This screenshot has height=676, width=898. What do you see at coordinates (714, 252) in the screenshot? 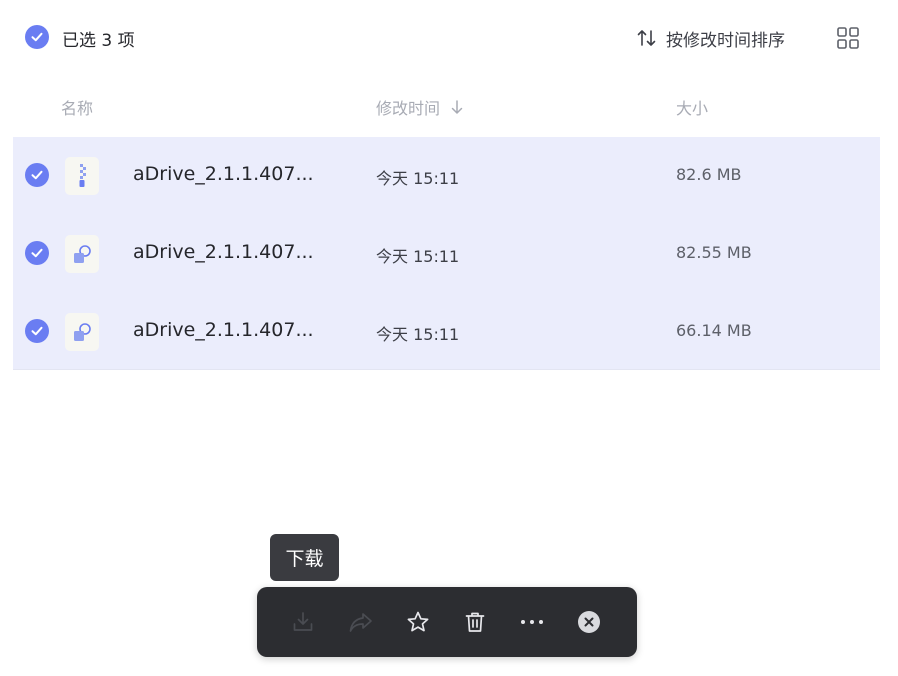
I see `file-size: 82.55 MB` at bounding box center [714, 252].